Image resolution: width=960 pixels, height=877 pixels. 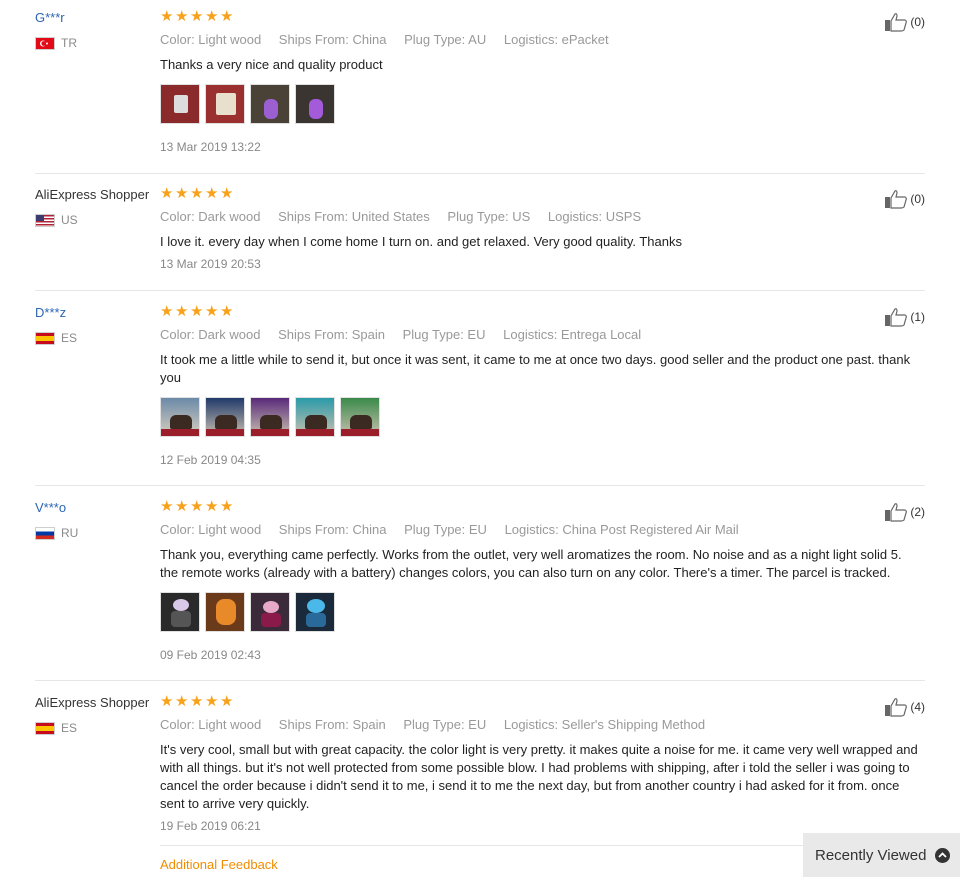 What do you see at coordinates (69, 728) in the screenshot?
I see `country-code: ES` at bounding box center [69, 728].